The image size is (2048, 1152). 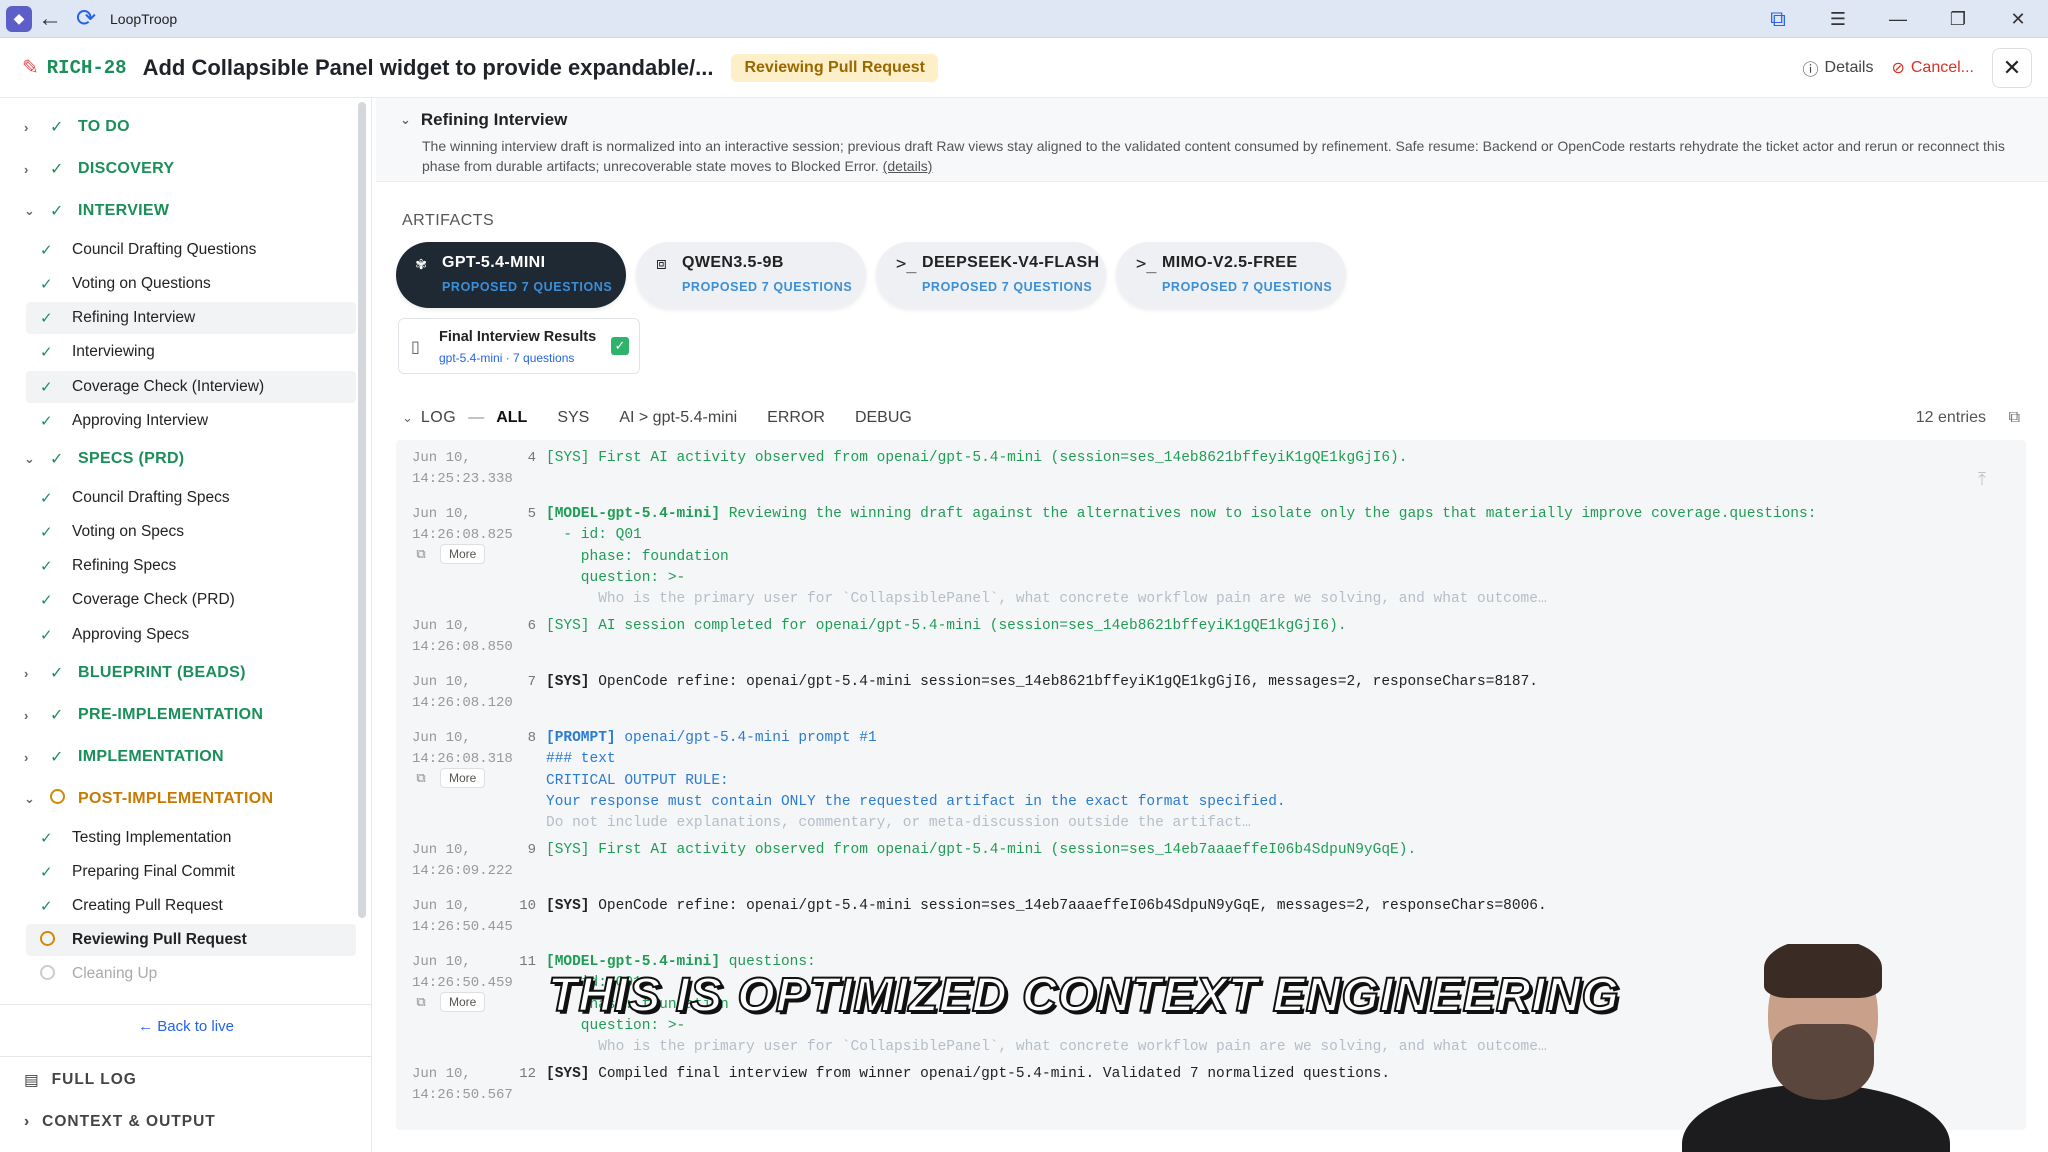 What do you see at coordinates (50, 19) in the screenshot?
I see `back-arrow-icon: ←` at bounding box center [50, 19].